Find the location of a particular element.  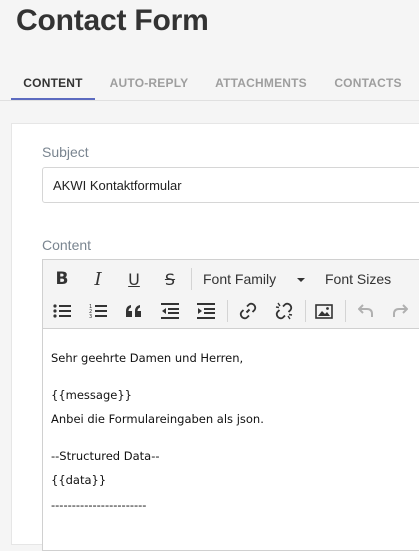

tab-content: CONTENT is located at coordinates (53, 83).